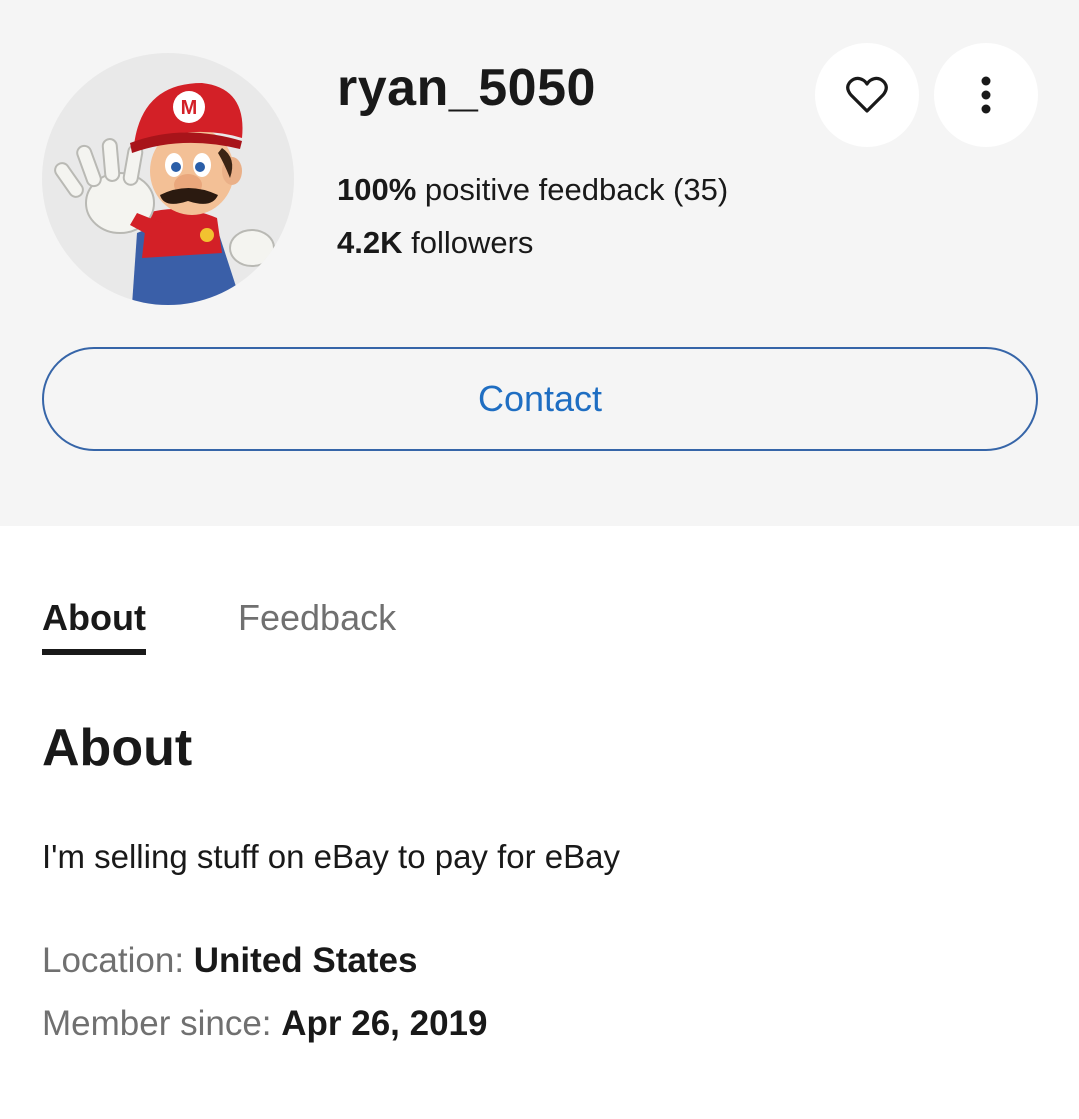 Image resolution: width=1079 pixels, height=1119 pixels. Describe the element at coordinates (468, 242) in the screenshot. I see `followers-text: followers` at that location.